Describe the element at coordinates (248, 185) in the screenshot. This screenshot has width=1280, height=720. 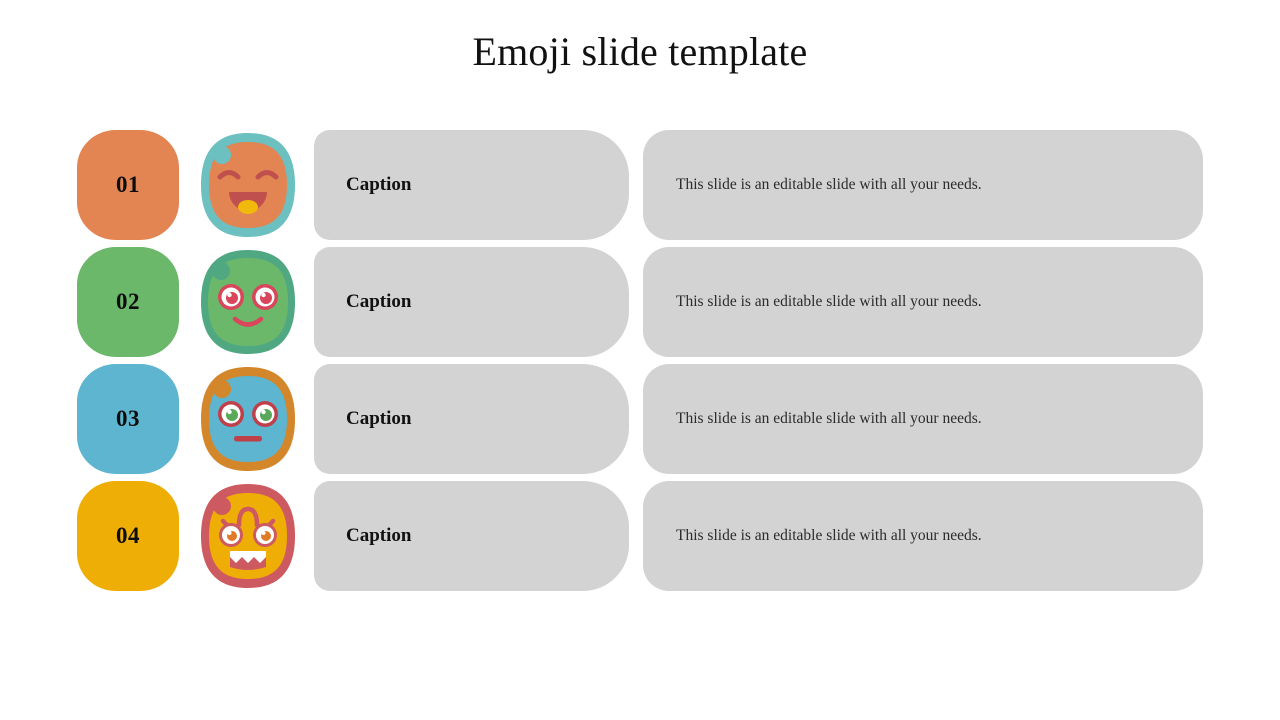
I see `laughing-face-emoji` at that location.